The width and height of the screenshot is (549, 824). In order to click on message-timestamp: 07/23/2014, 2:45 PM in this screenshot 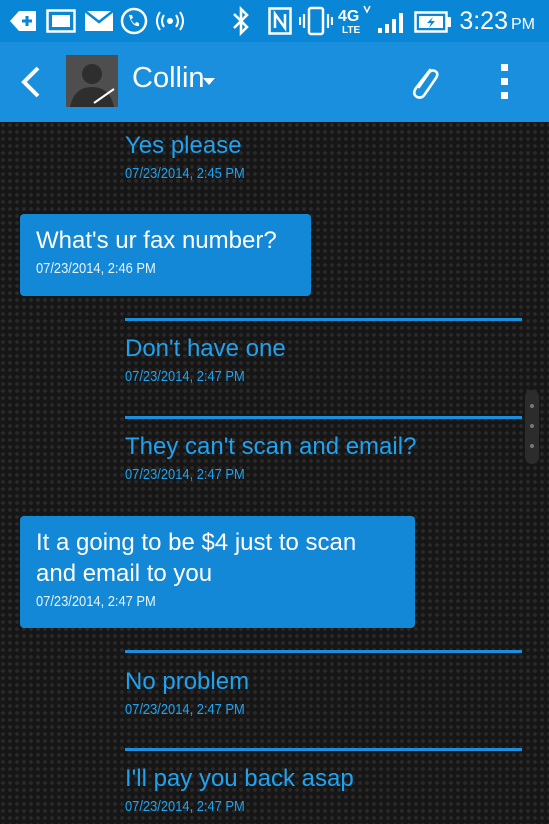, I will do `click(185, 173)`.